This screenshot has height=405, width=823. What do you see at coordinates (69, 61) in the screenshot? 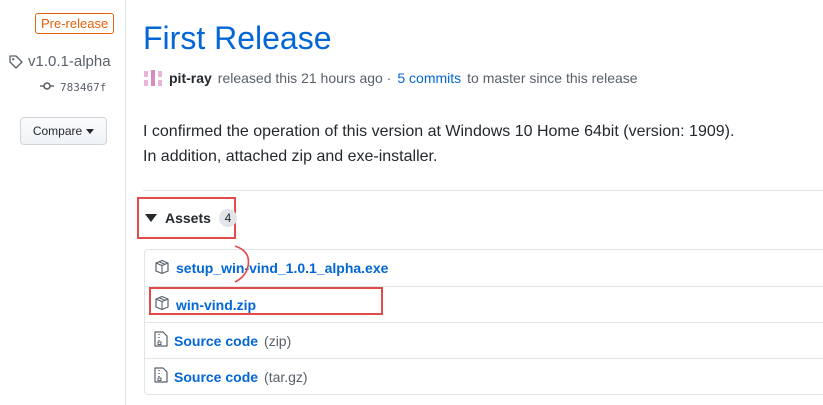
I see `tag-label: v1.0.1-alpha` at bounding box center [69, 61].